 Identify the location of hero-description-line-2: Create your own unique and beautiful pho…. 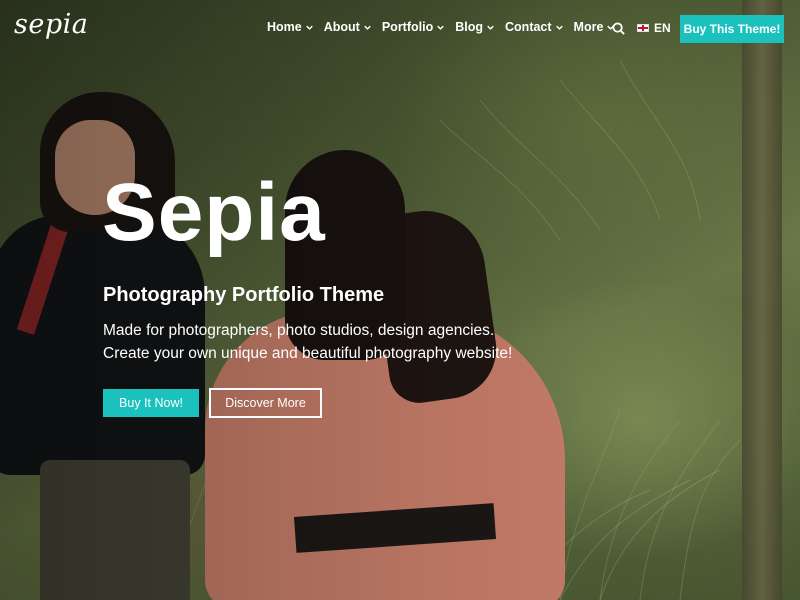
(308, 353).